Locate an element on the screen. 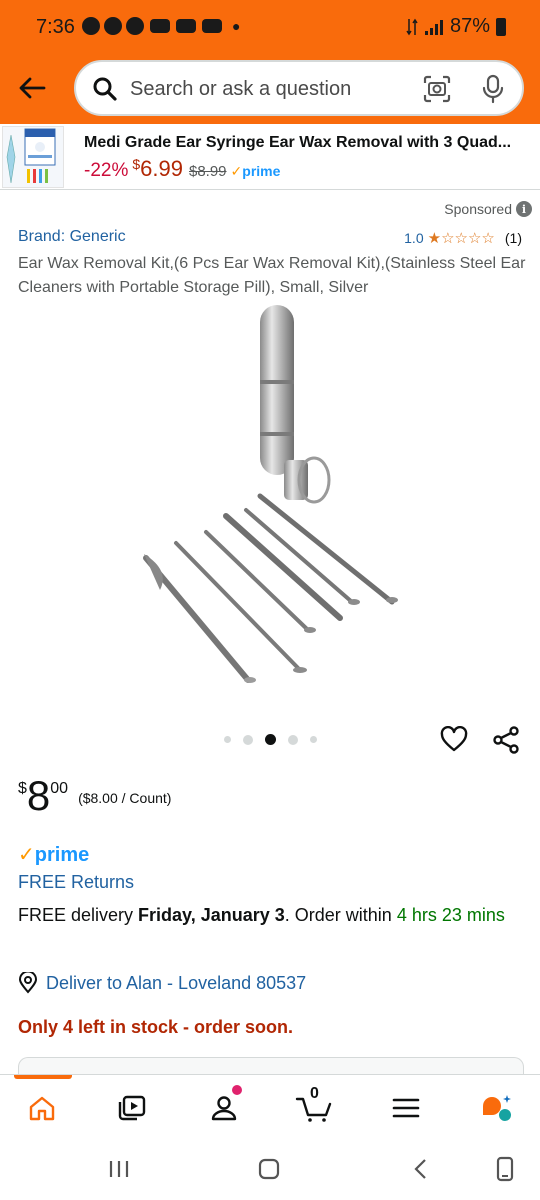  video-library-icon is located at coordinates (132, 1108).